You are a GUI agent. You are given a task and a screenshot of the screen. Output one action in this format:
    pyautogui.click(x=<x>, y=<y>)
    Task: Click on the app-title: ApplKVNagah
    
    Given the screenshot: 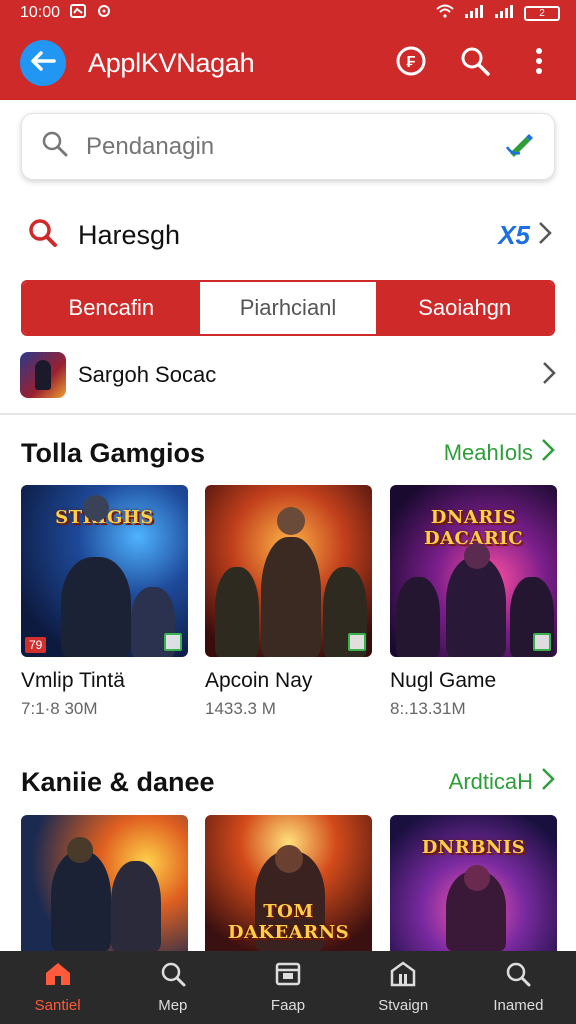 What is the action you would take?
    pyautogui.click(x=171, y=62)
    